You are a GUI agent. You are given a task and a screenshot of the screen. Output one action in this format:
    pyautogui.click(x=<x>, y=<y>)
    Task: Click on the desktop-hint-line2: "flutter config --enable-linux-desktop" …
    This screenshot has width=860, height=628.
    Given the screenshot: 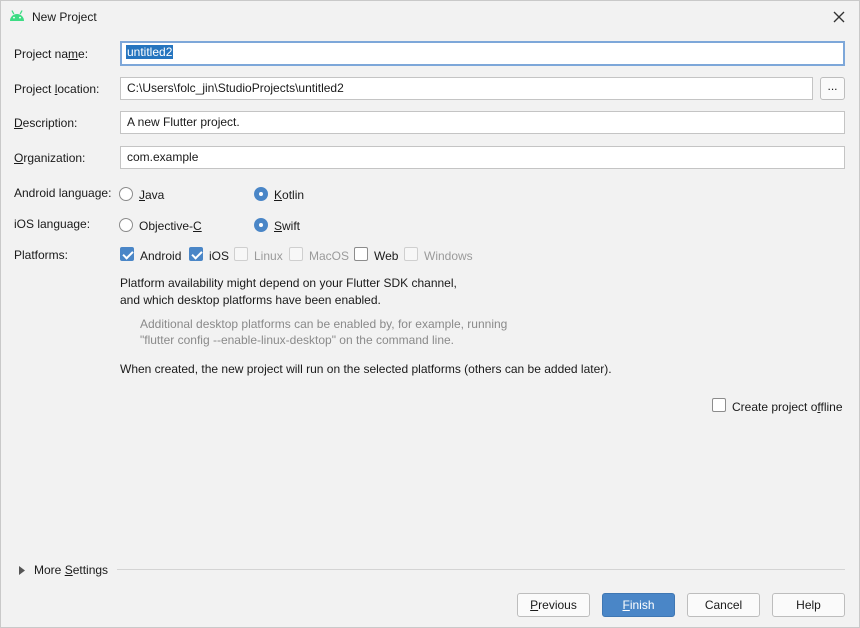 What is the action you would take?
    pyautogui.click(x=297, y=340)
    